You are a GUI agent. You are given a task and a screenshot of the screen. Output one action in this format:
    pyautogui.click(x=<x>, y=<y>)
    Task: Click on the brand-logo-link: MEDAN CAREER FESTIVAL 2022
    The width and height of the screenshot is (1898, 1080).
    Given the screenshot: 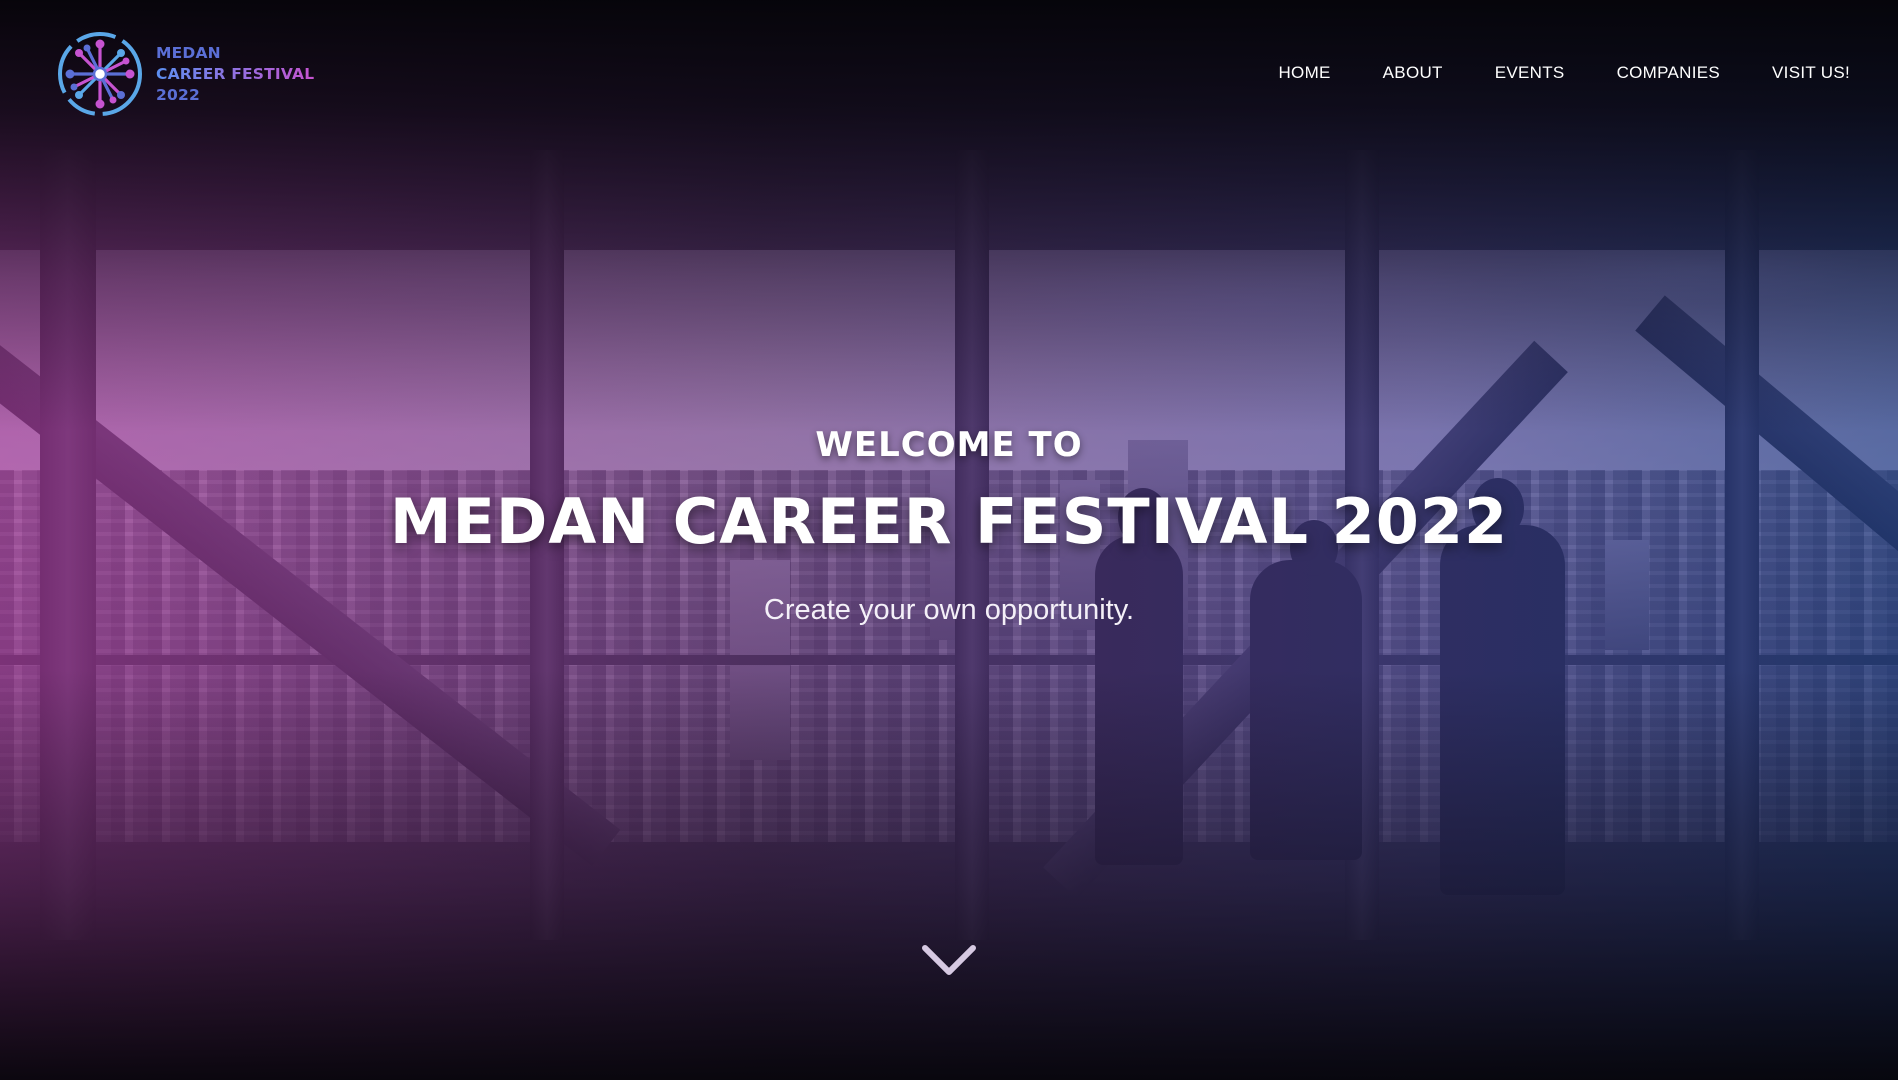 What is the action you would take?
    pyautogui.click(x=185, y=74)
    